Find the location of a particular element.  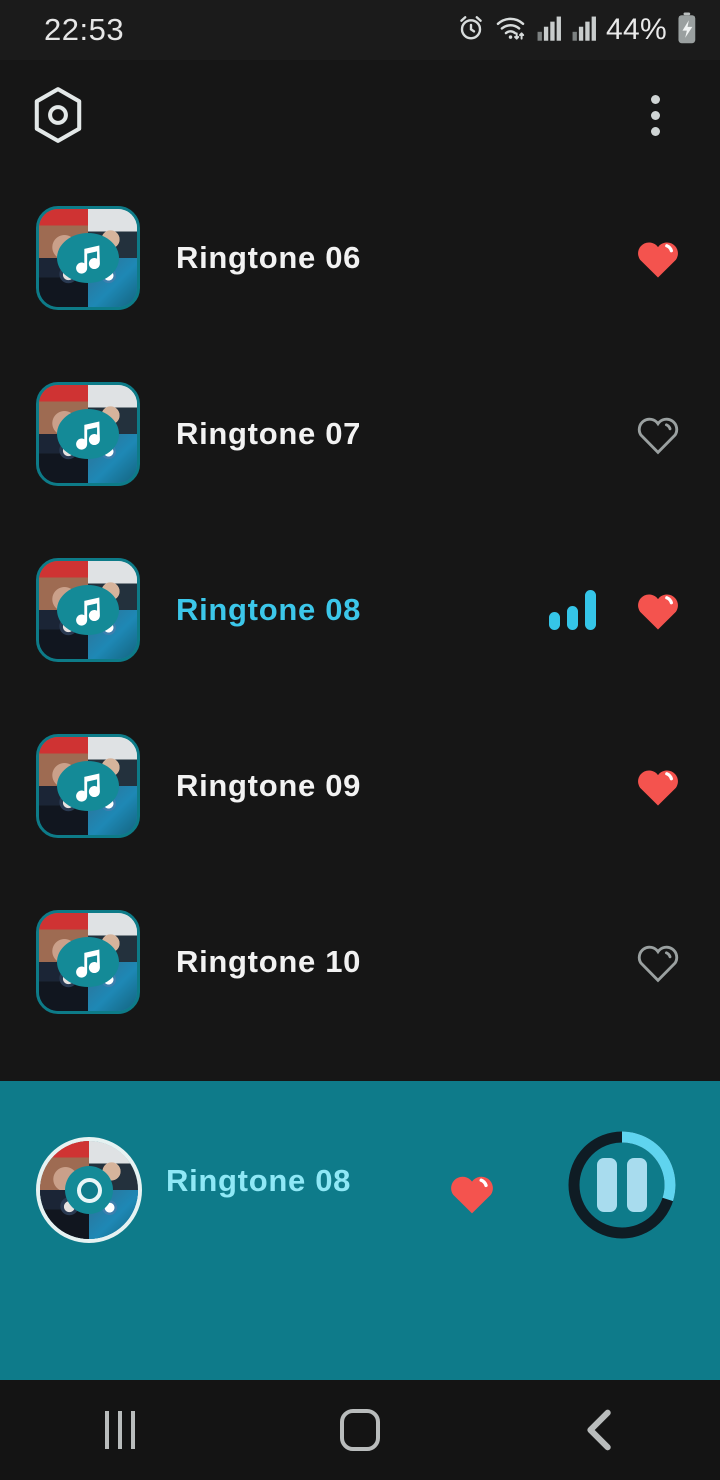

pause-icon is located at coordinates (622, 1185).